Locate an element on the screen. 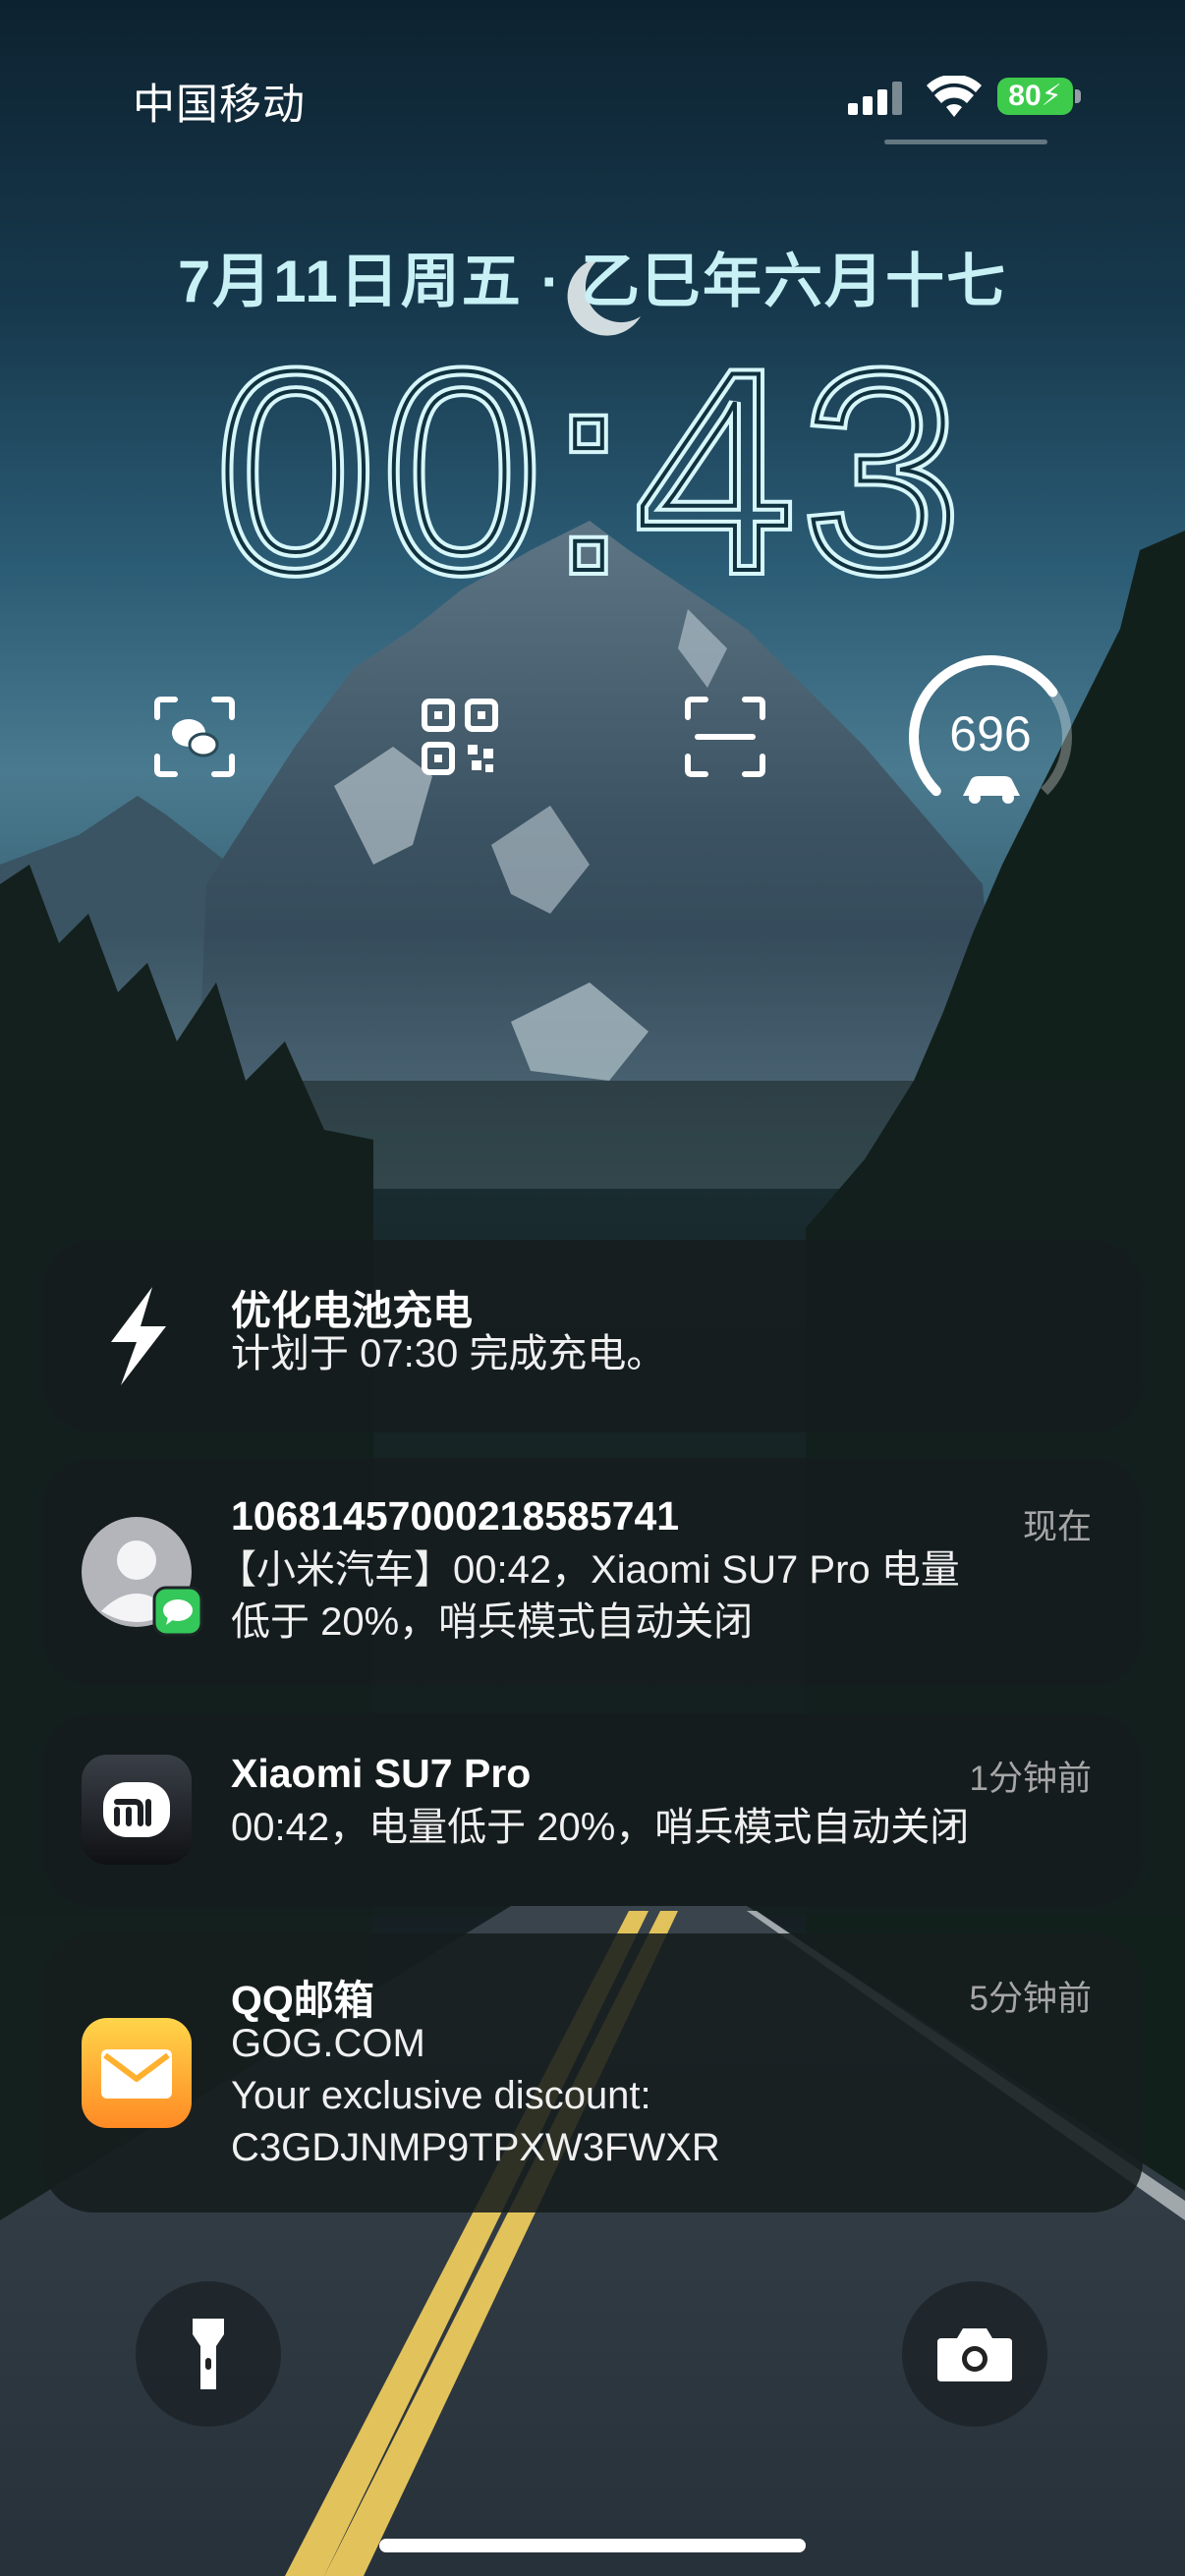 This screenshot has width=1185, height=2576. carrier-name: 中国移动 is located at coordinates (220, 105).